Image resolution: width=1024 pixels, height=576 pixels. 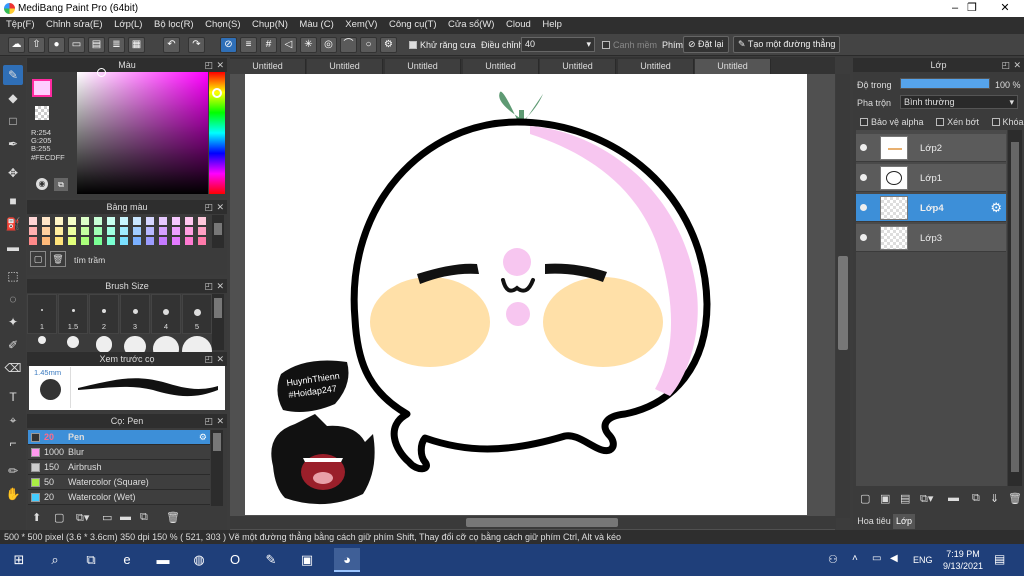 What do you see at coordinates (136, 45) in the screenshot?
I see `grid-icon: ▦` at bounding box center [136, 45].